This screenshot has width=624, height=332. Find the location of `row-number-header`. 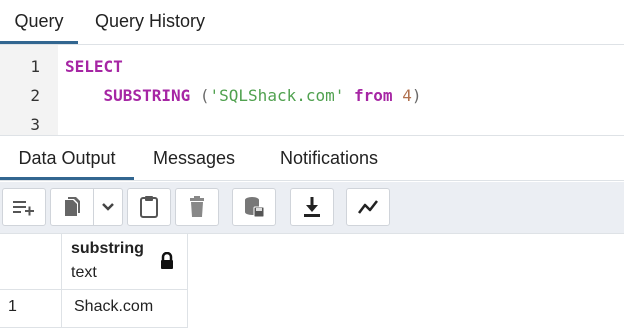

row-number-header is located at coordinates (31, 262).